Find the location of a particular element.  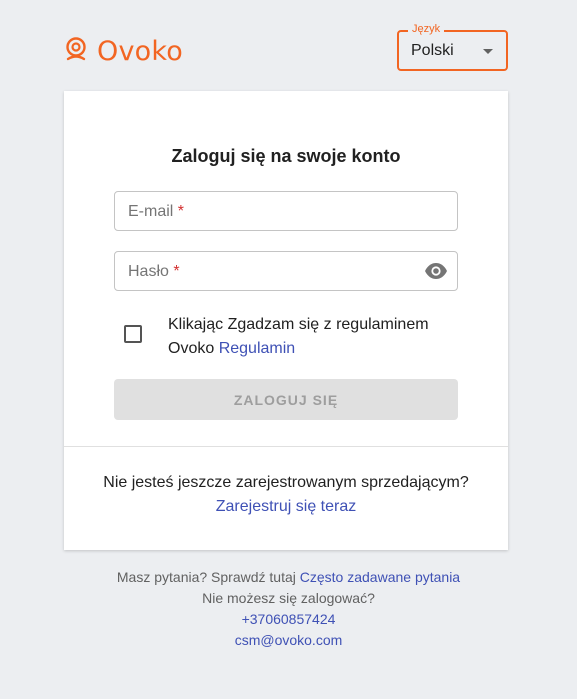

language-select: Język Polski is located at coordinates (452, 47).